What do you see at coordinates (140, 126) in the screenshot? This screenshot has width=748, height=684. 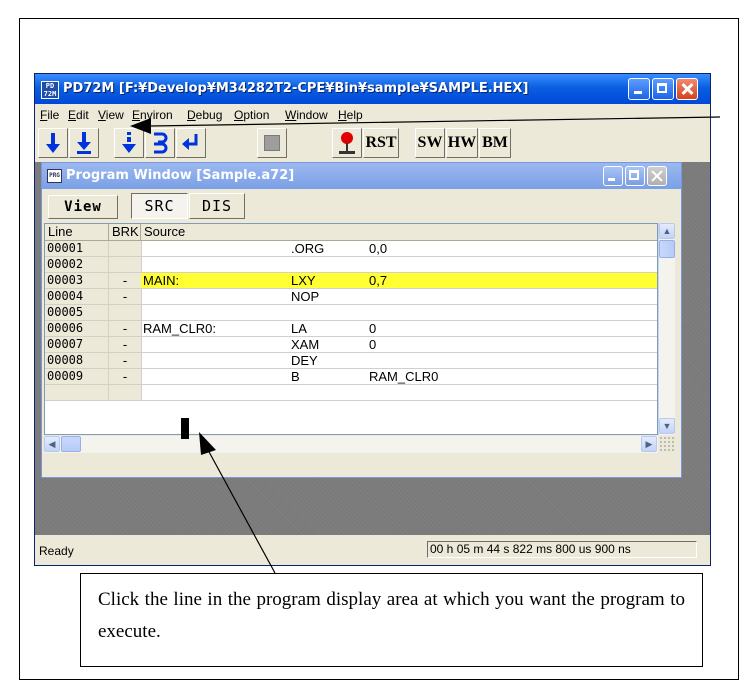 I see `annotation-arrowhead-toolbar` at bounding box center [140, 126].